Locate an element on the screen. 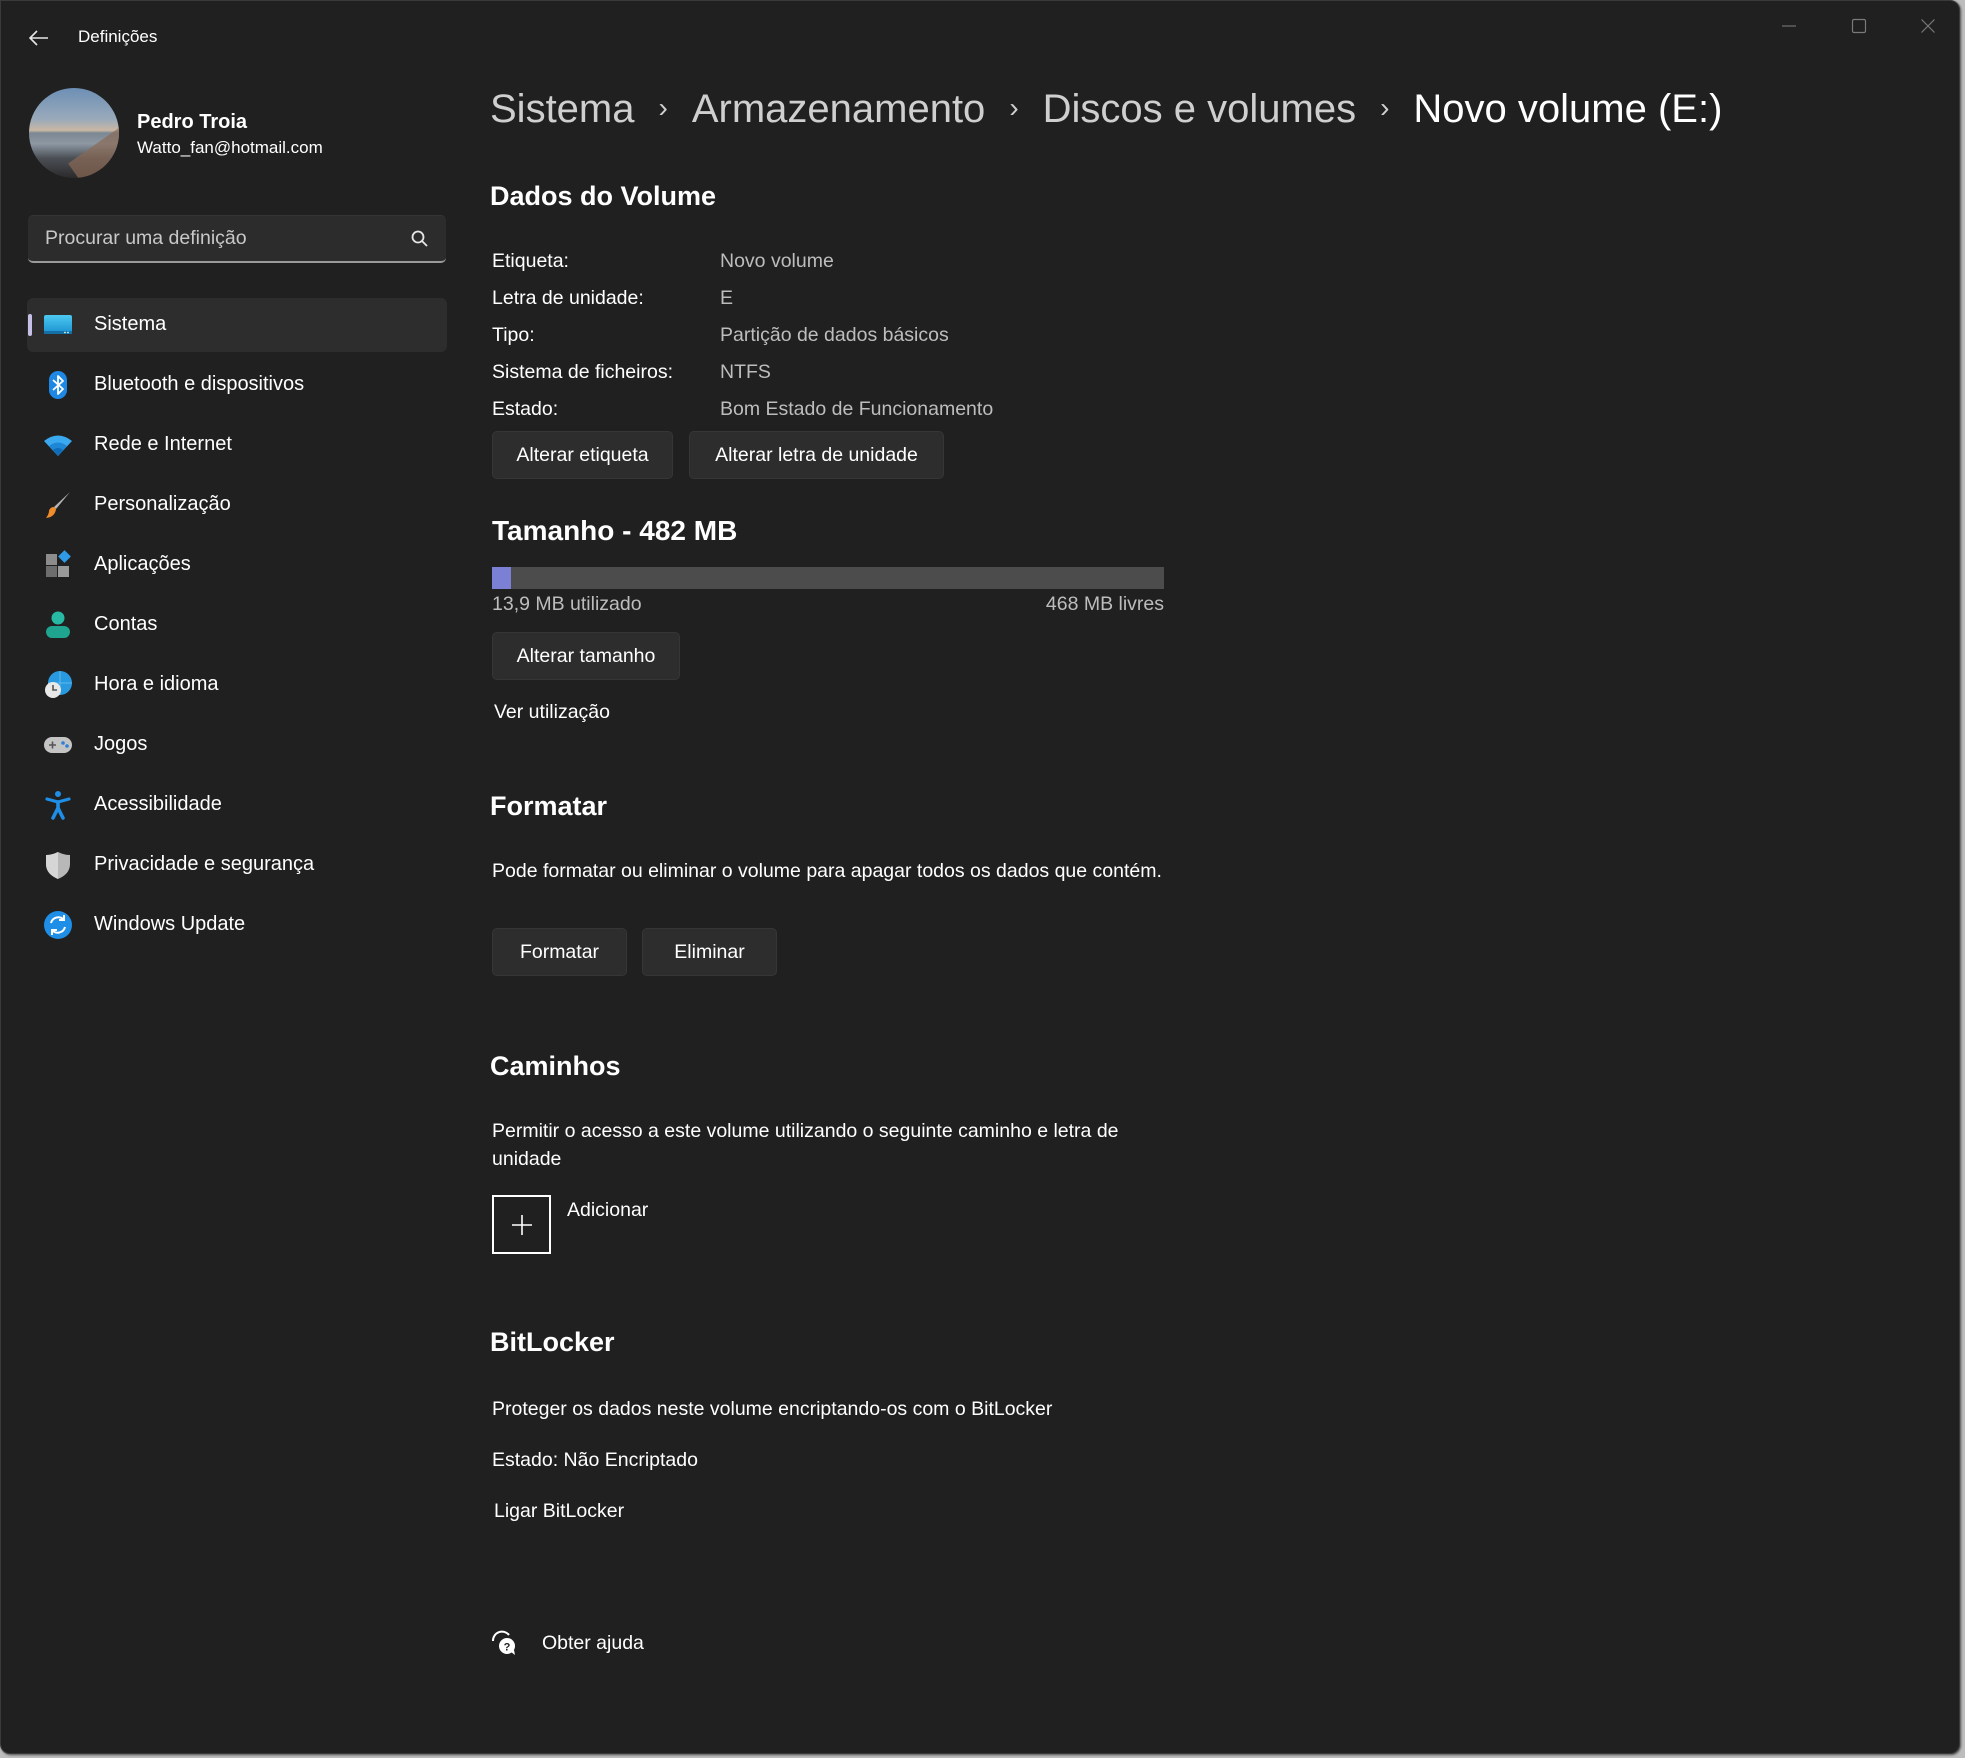  sidebar-item-label: Aplicações is located at coordinates (142, 564).